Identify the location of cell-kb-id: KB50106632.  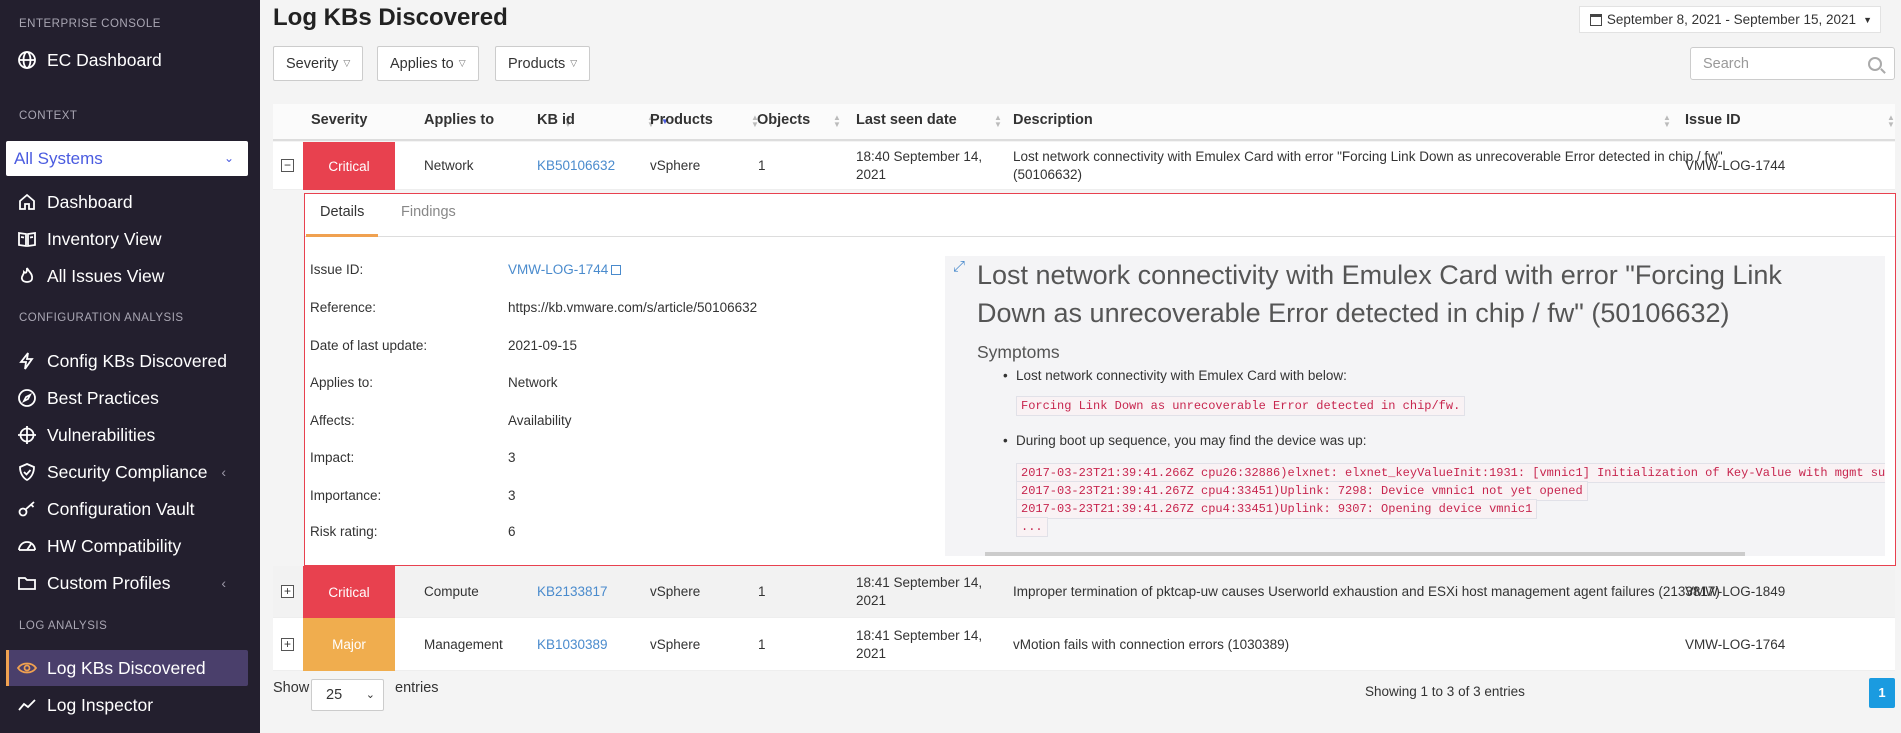
(576, 166).